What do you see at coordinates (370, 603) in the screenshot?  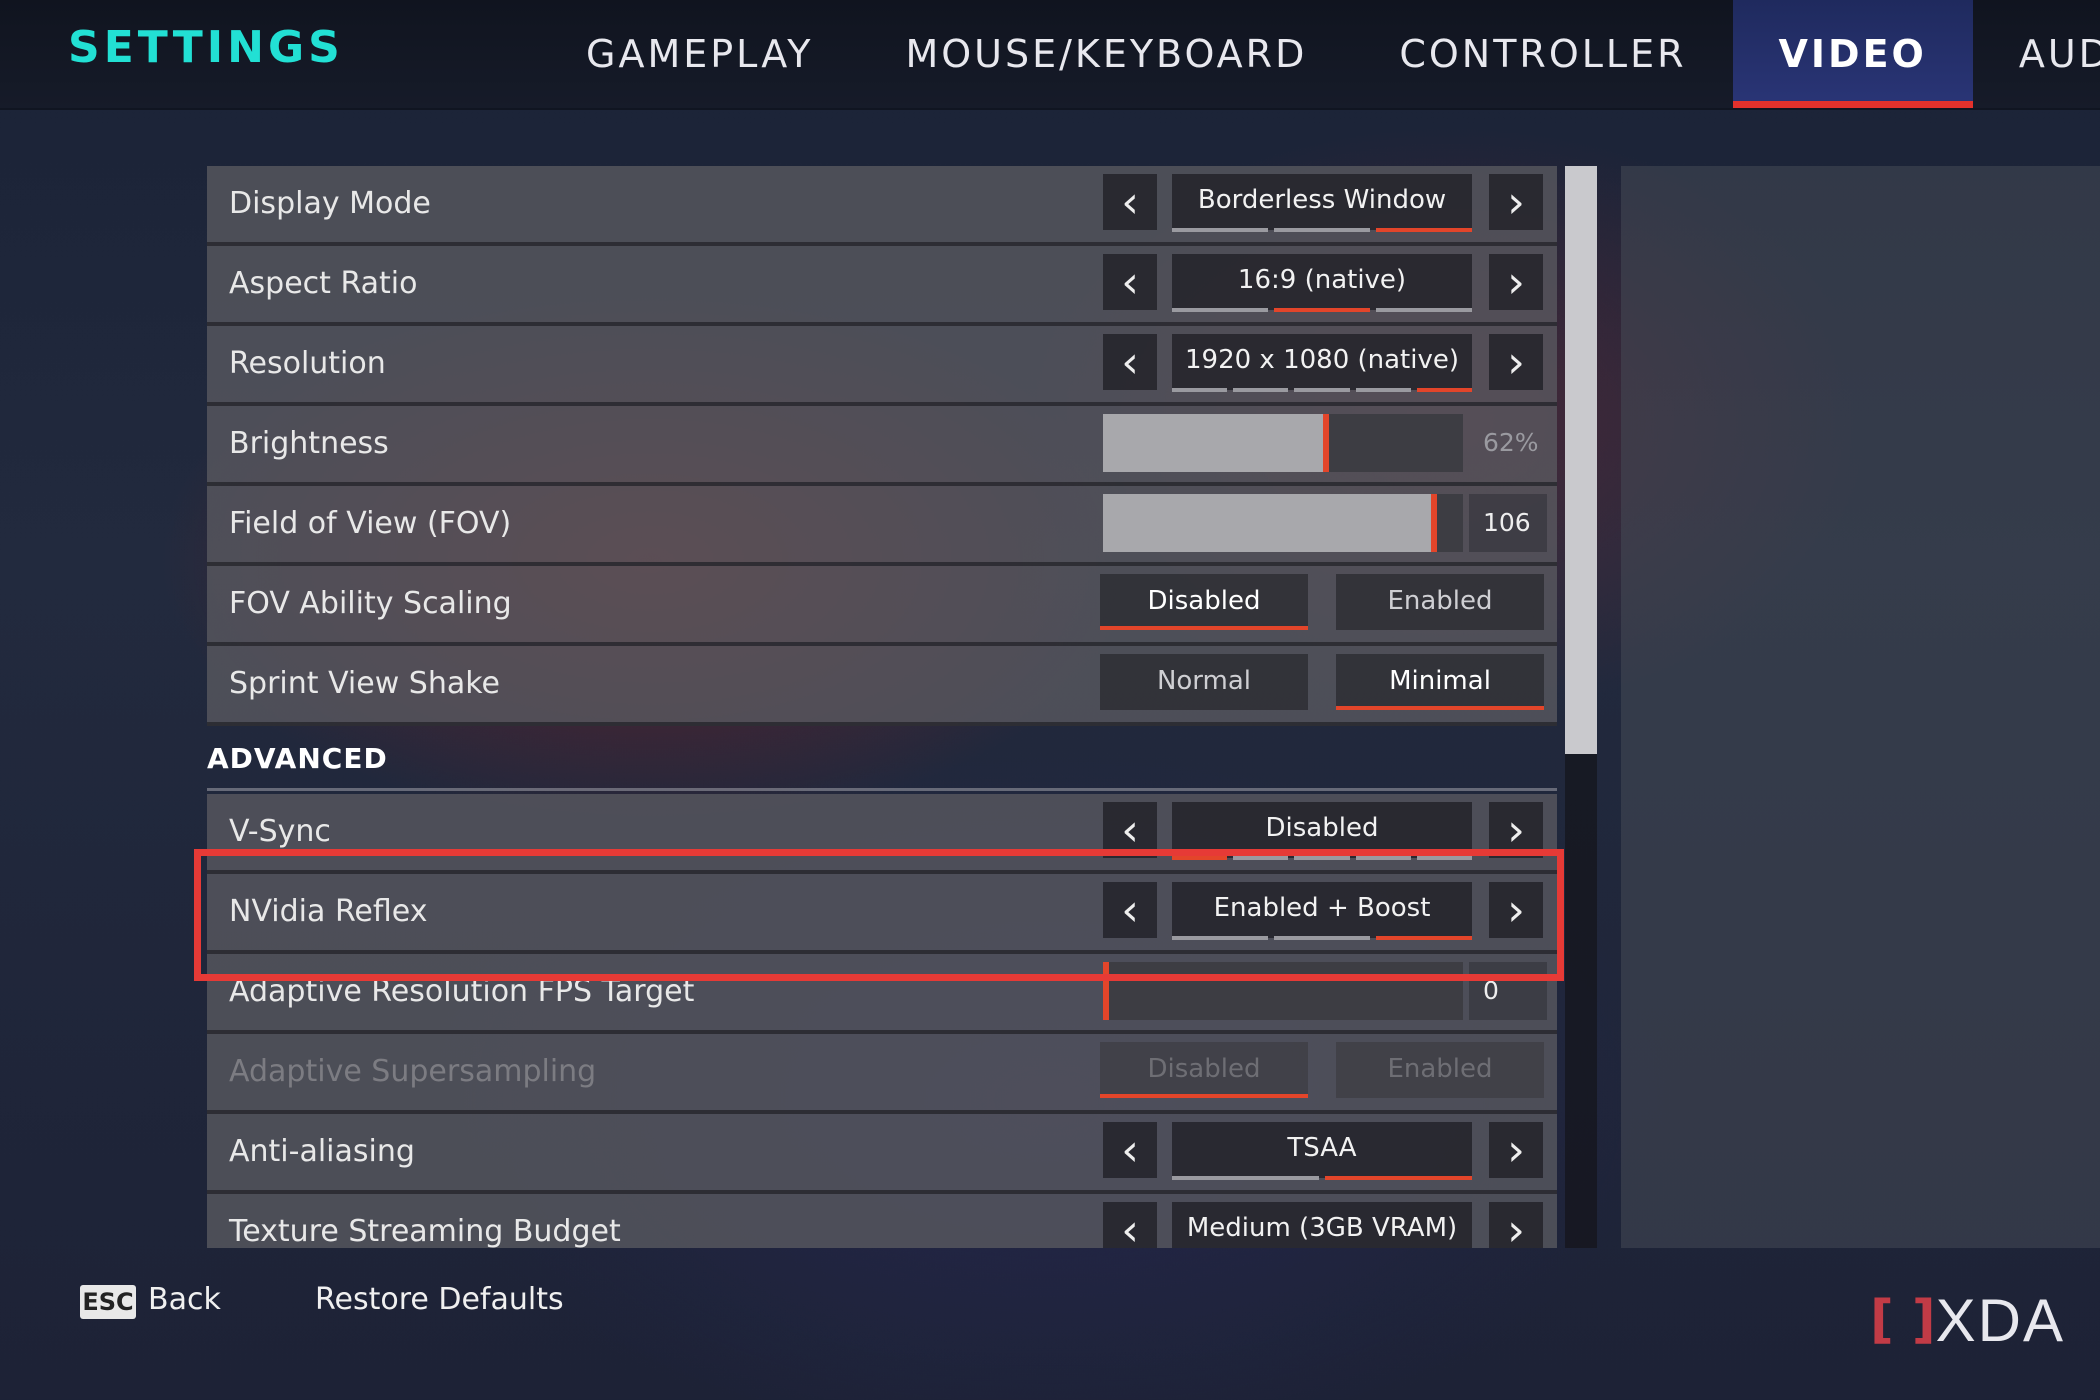 I see `setting-label: FOV Ability Scaling` at bounding box center [370, 603].